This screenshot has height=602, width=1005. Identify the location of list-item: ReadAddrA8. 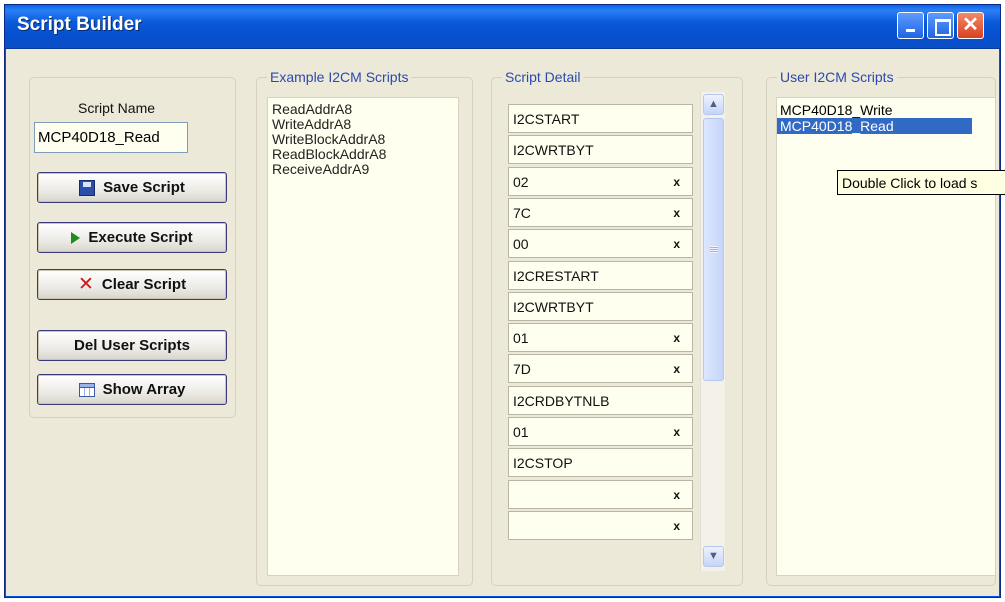
(365, 109).